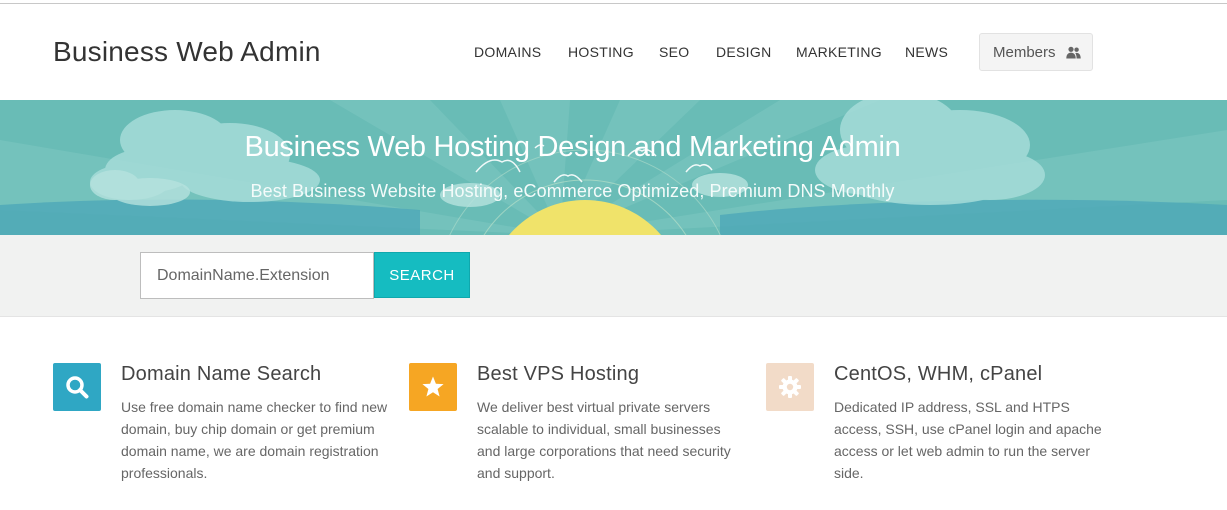 This screenshot has width=1227, height=510. I want to click on nav-domains: DOMAINS, so click(507, 52).